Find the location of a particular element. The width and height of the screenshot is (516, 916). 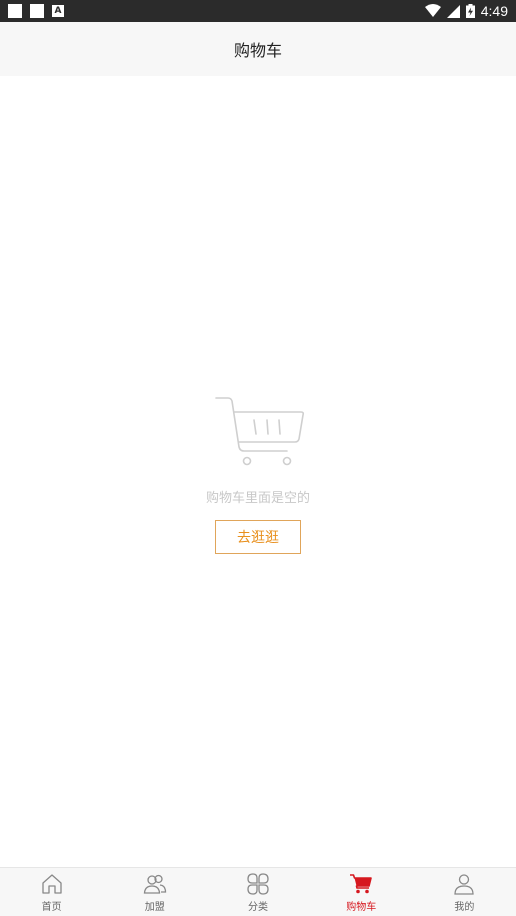

status-notifications: A is located at coordinates (36, 11).